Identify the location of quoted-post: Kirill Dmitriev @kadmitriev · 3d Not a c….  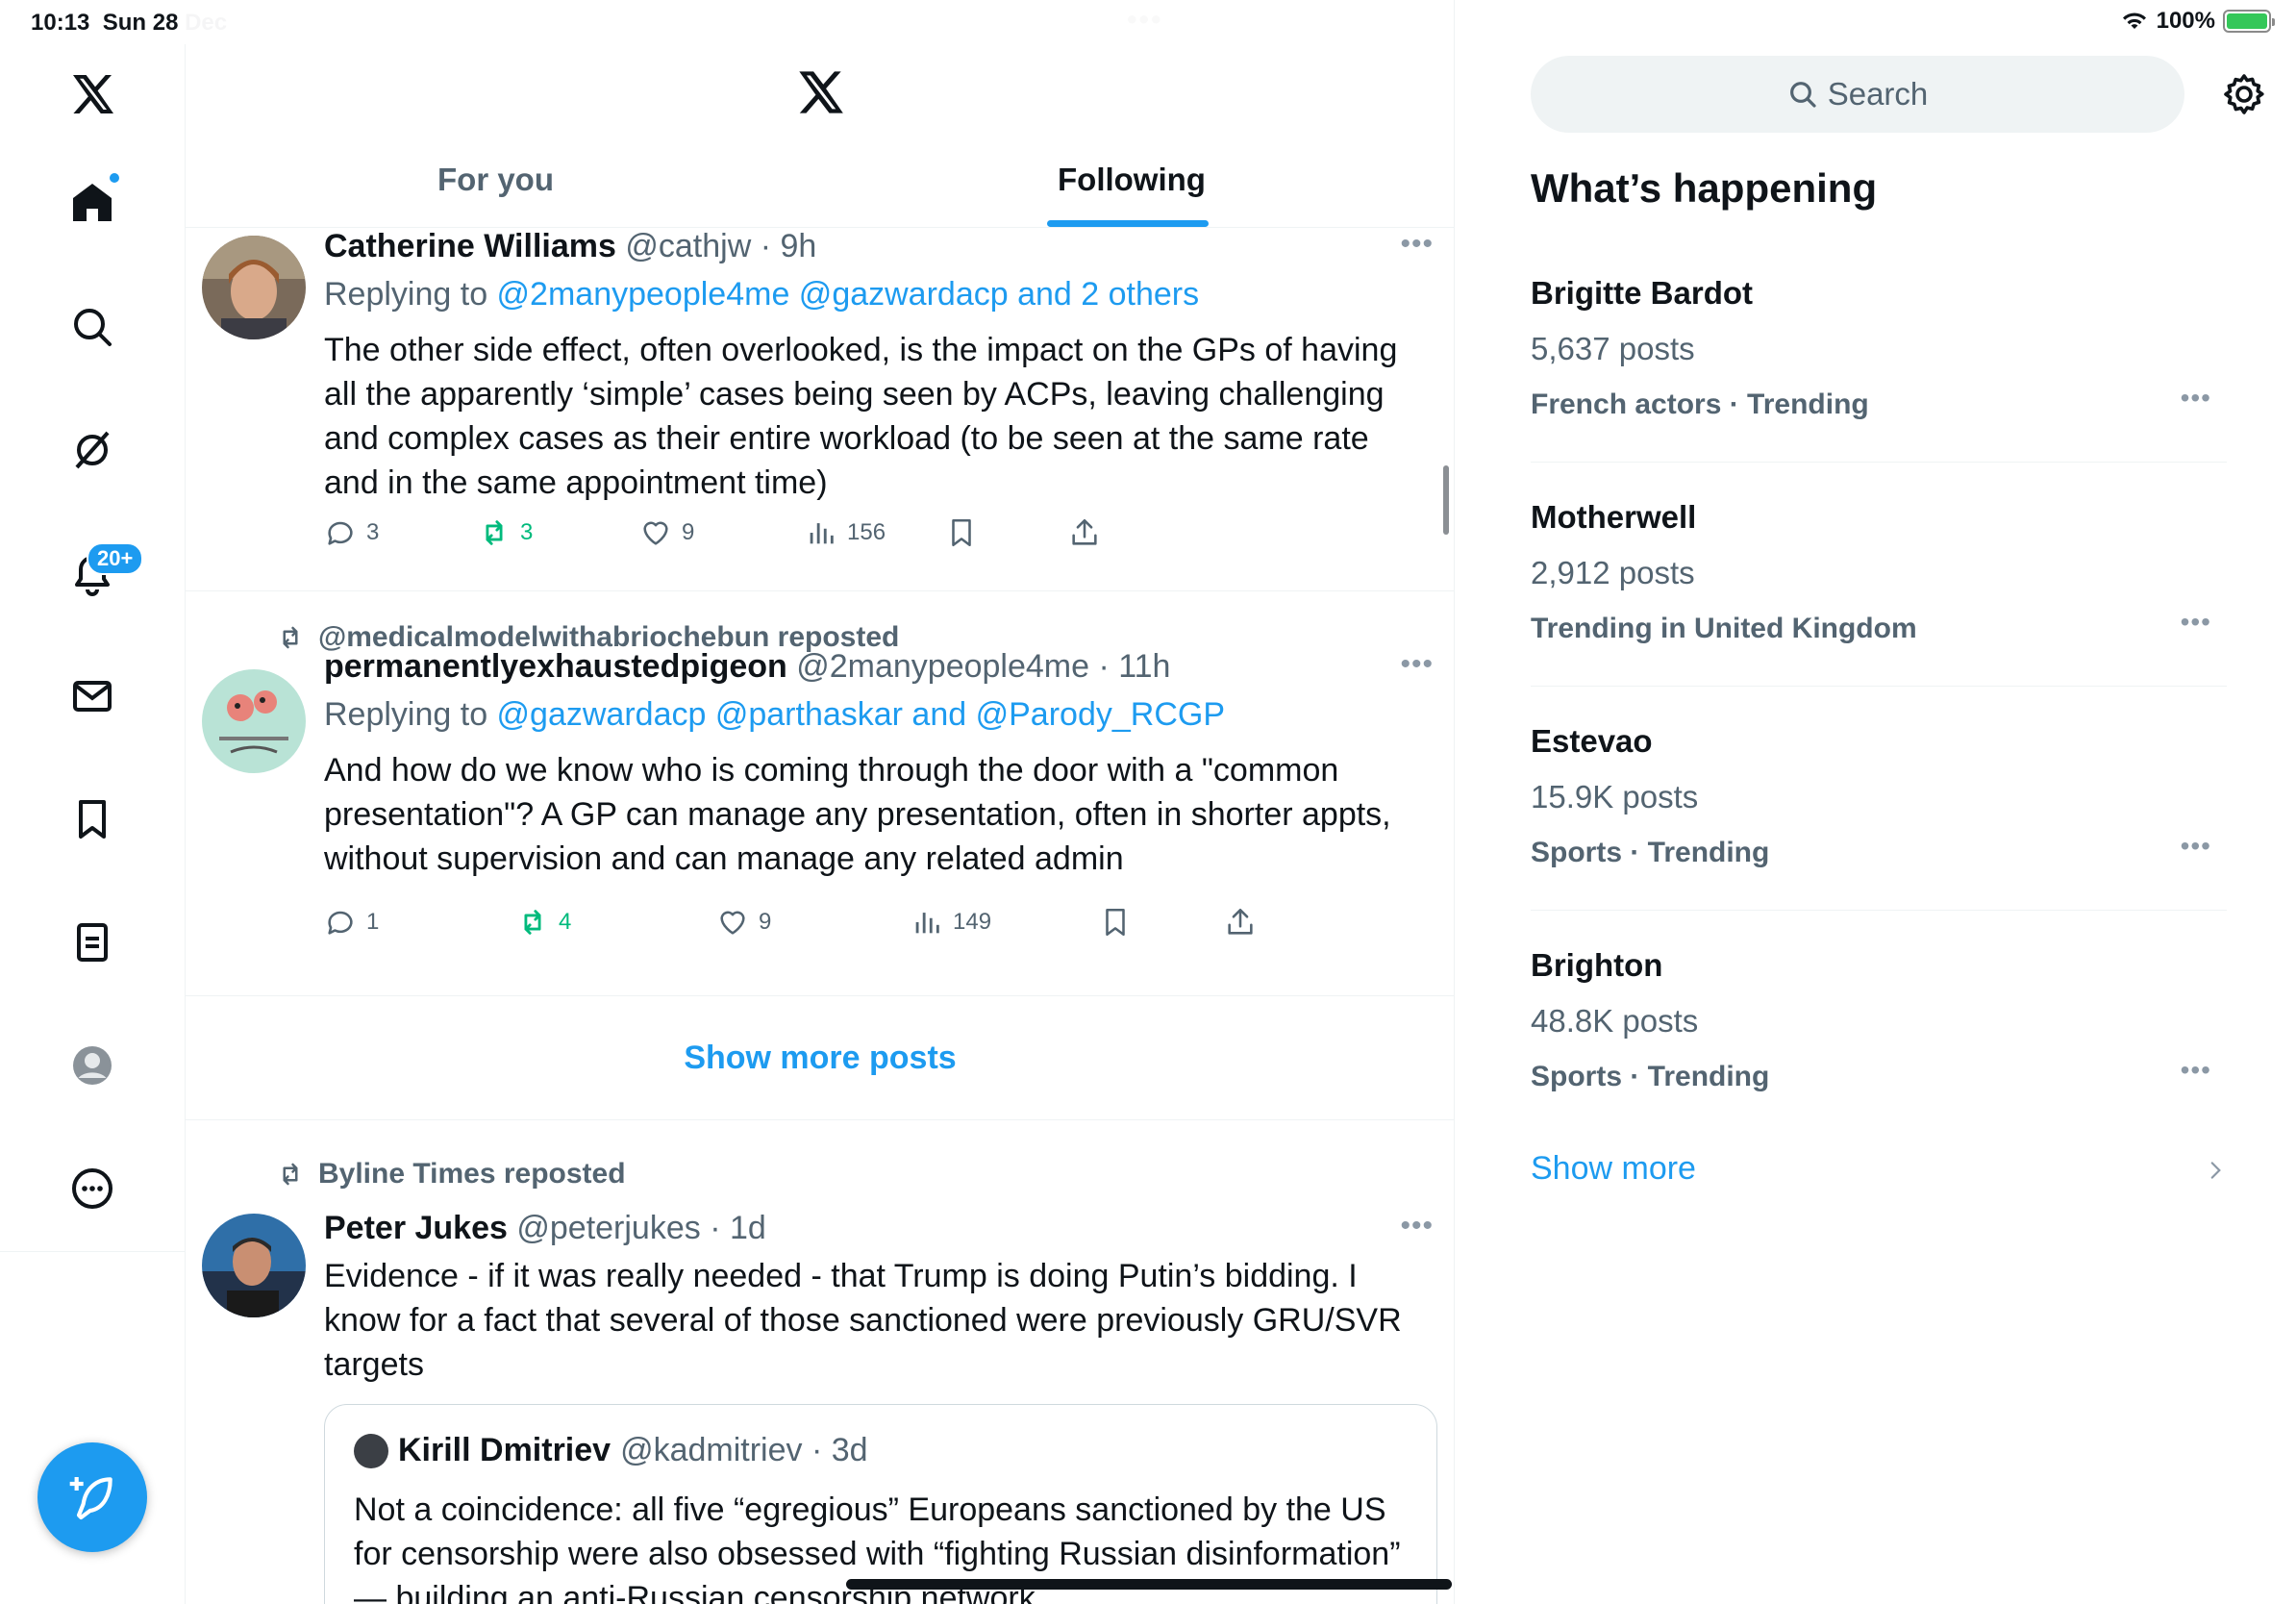
(880, 1504).